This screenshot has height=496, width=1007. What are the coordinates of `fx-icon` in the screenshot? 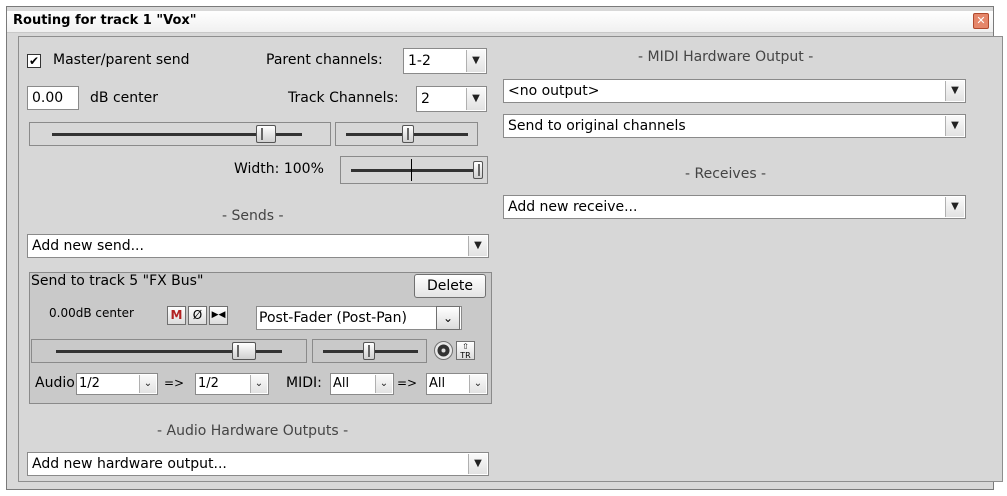 It's located at (443, 350).